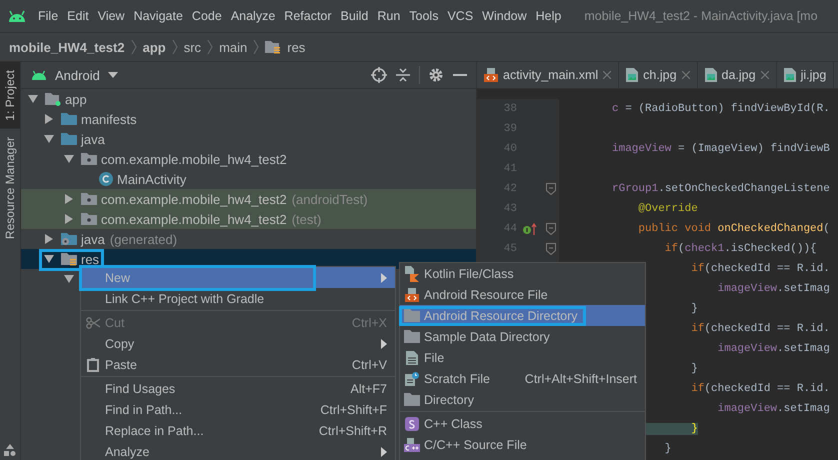 The width and height of the screenshot is (838, 460). I want to click on menu-item: Help, so click(549, 16).